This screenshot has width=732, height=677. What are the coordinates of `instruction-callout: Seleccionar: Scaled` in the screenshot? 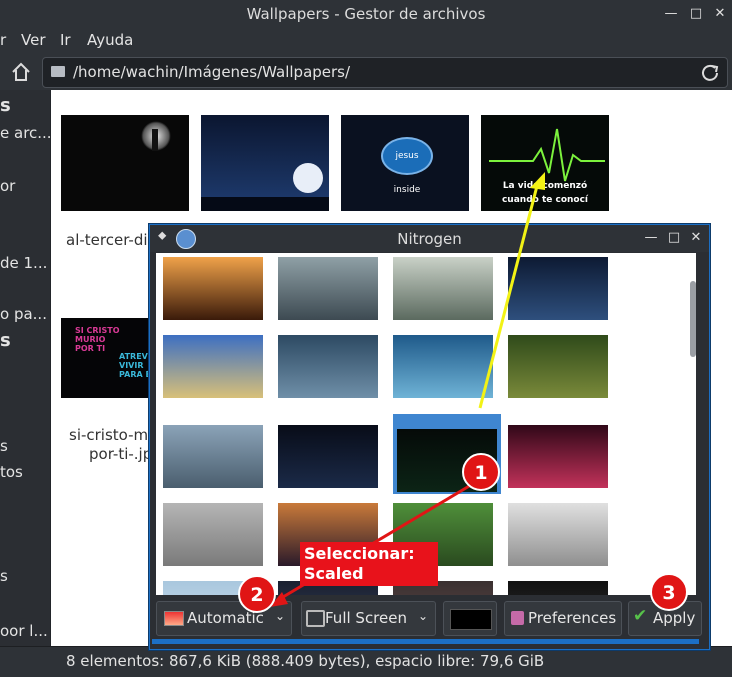 It's located at (369, 564).